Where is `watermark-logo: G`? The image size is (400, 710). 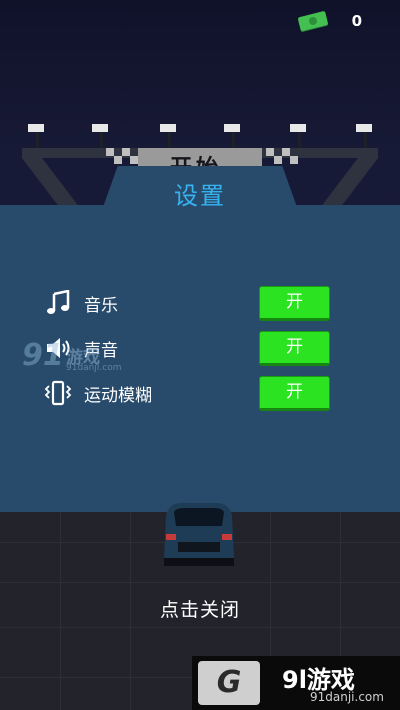 watermark-logo: G is located at coordinates (229, 683).